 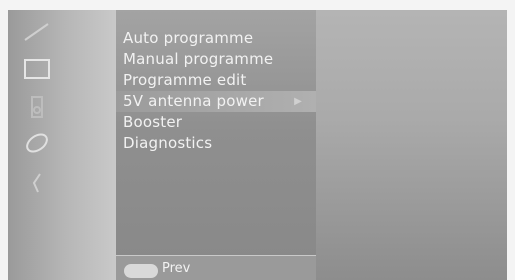 What do you see at coordinates (185, 80) in the screenshot?
I see `menu-item-label: Programme edit` at bounding box center [185, 80].